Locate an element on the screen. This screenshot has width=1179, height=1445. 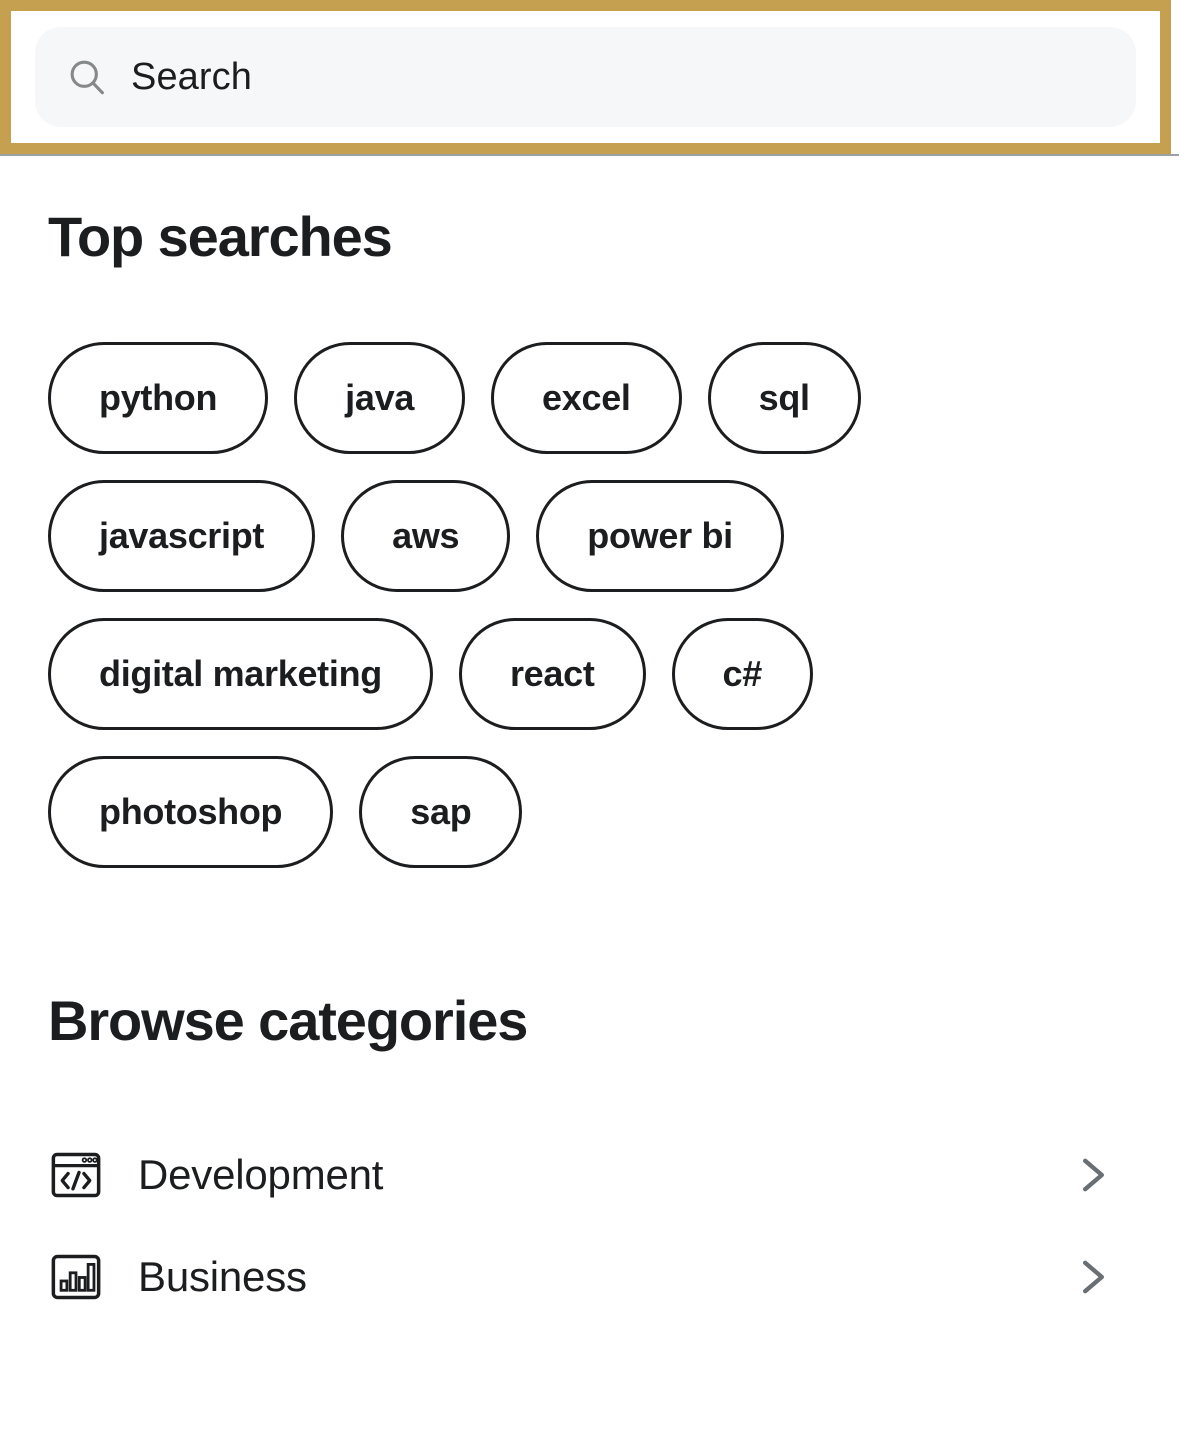
search-icon is located at coordinates (87, 77).